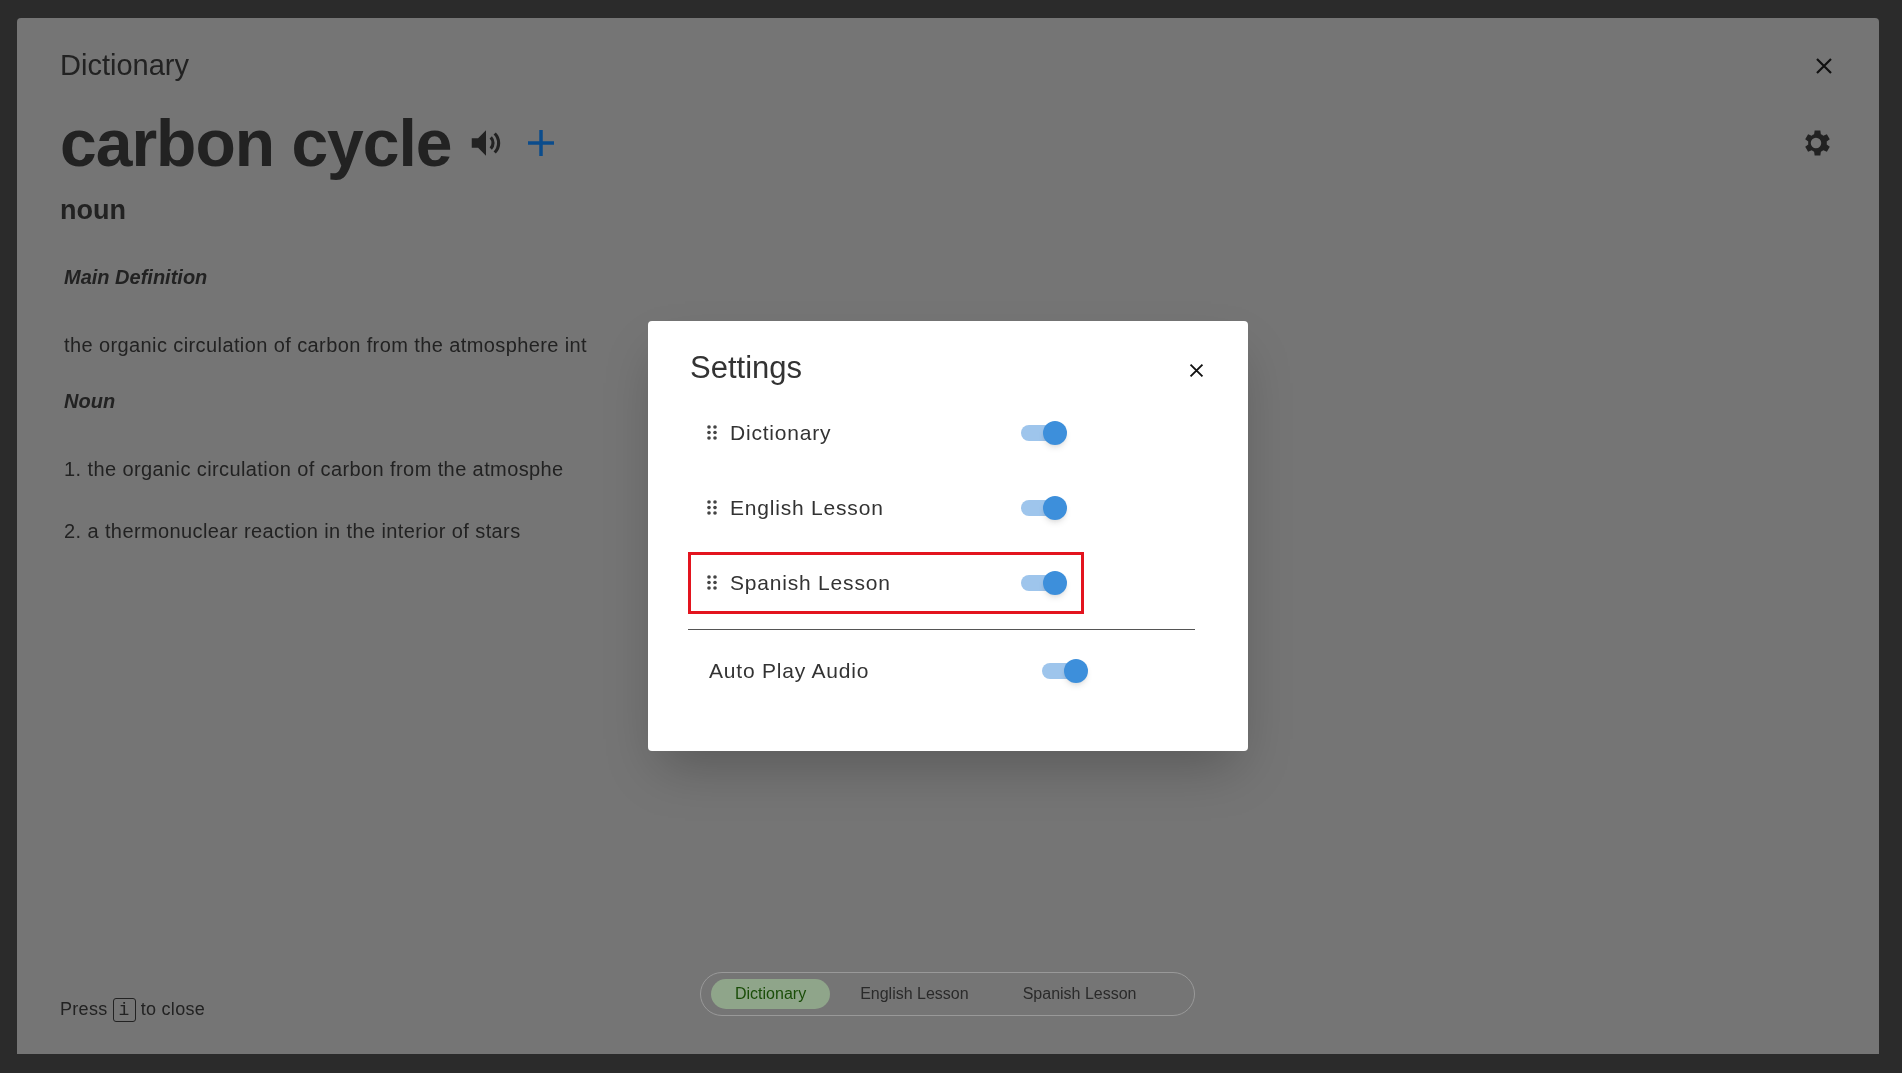 The height and width of the screenshot is (1073, 1902). Describe the element at coordinates (1196, 370) in the screenshot. I see `close-icon` at that location.